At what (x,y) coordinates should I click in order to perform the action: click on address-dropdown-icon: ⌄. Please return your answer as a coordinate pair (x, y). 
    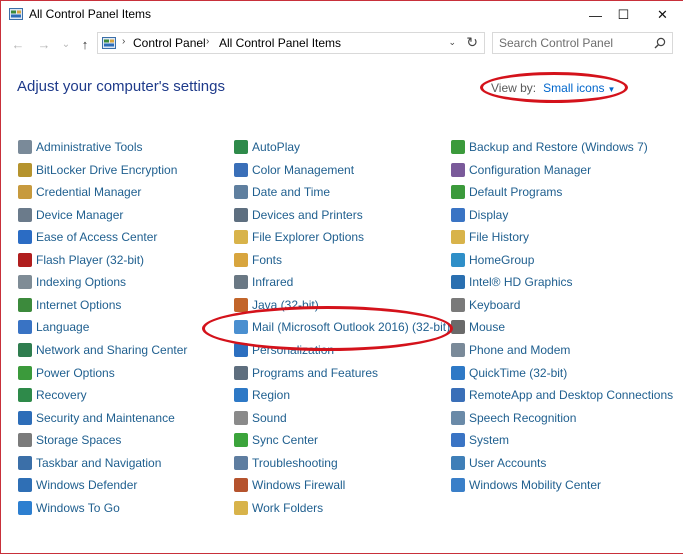
    Looking at the image, I should click on (452, 42).